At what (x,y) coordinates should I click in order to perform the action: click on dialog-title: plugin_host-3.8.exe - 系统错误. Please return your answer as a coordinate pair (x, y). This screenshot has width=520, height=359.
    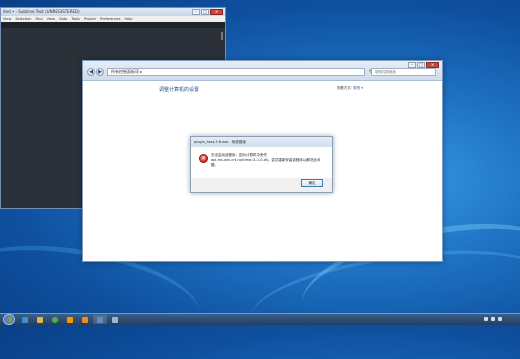
    Looking at the image, I should click on (261, 142).